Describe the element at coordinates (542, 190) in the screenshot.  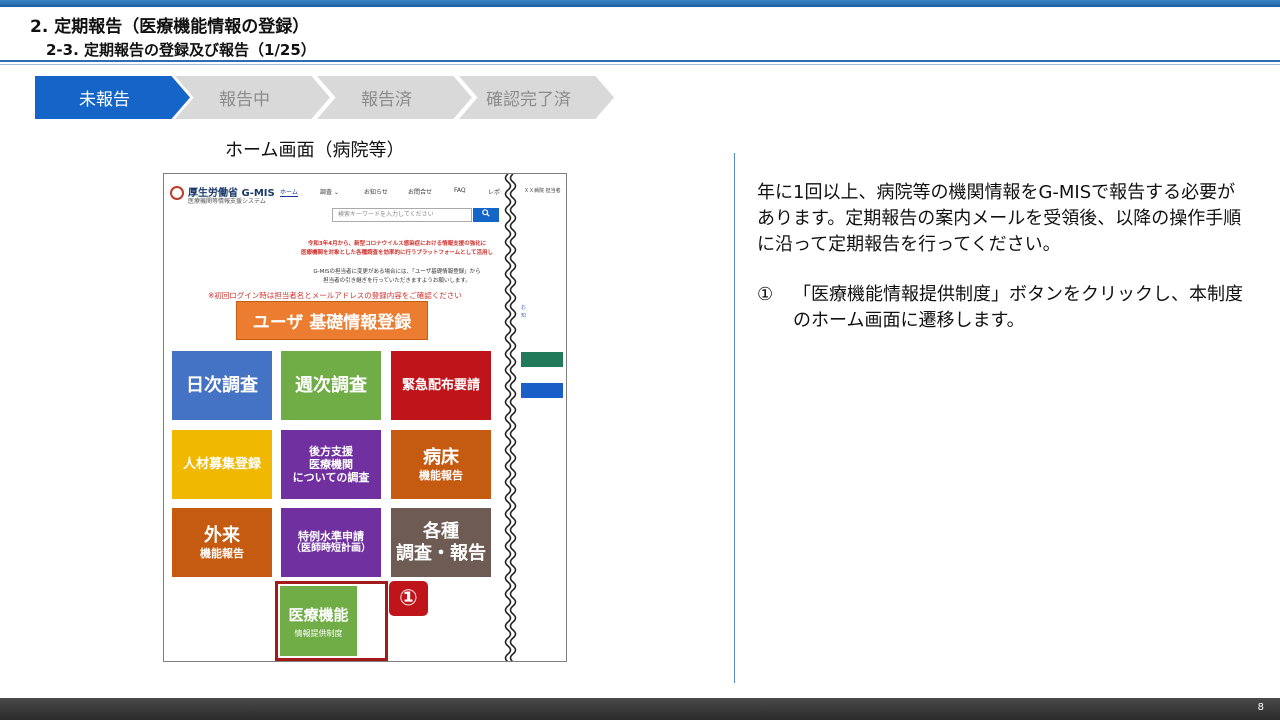
I see `user-name: ＸＸ病院 担当者` at that location.